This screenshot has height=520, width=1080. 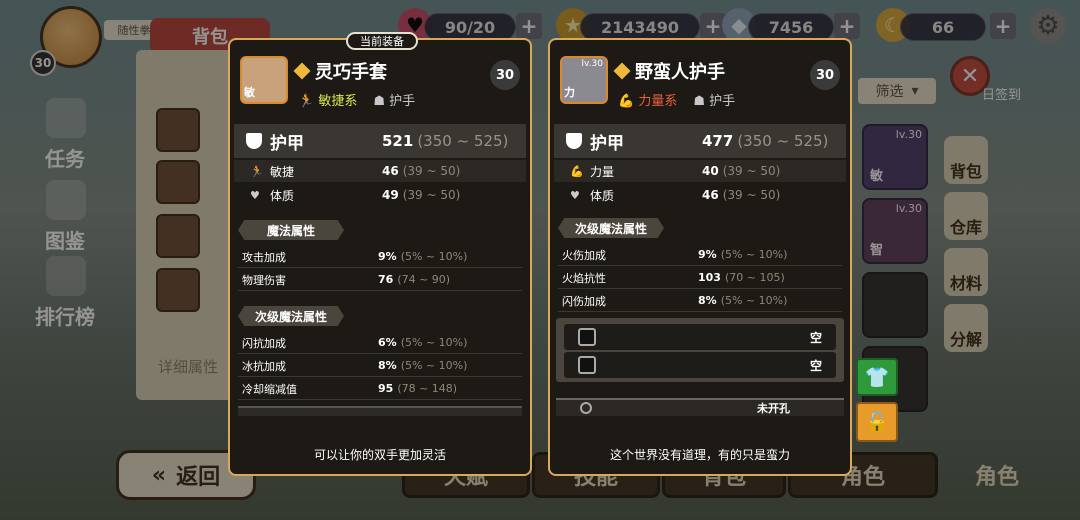 I want to click on stat-row: ♥ 体质 46 (39 ~ 50), so click(x=675, y=195).